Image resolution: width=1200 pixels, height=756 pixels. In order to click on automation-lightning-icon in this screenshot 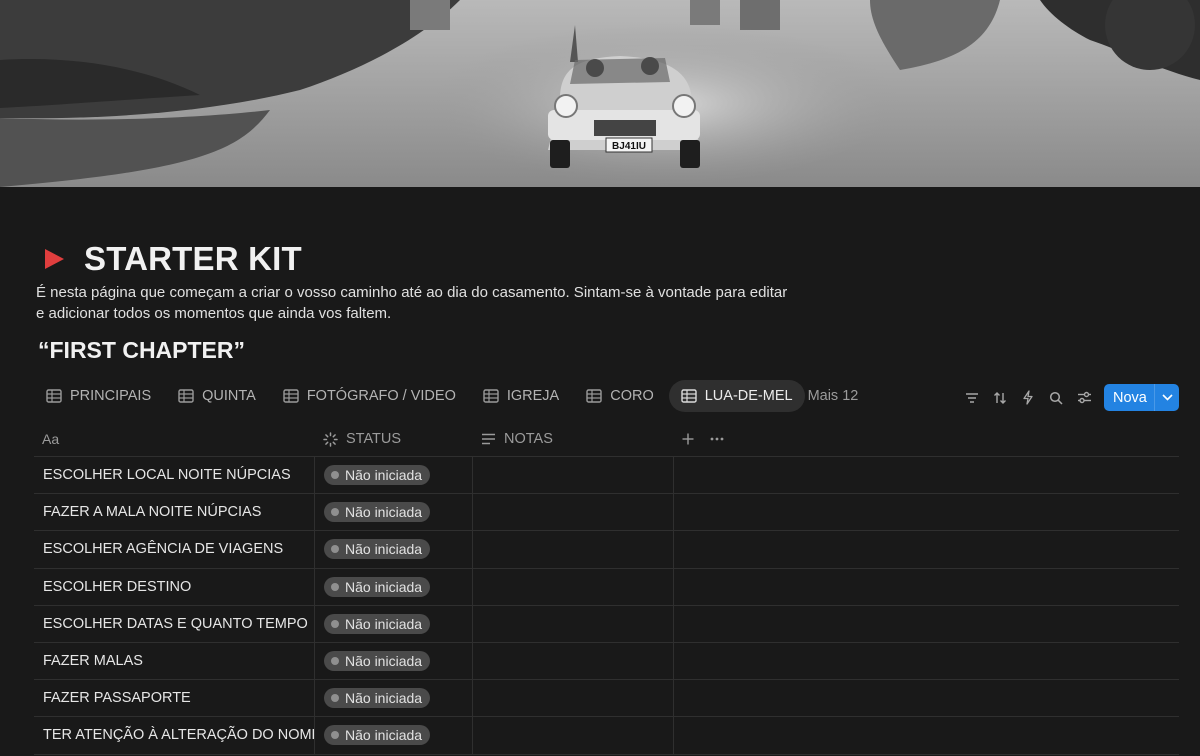, I will do `click(1028, 397)`.